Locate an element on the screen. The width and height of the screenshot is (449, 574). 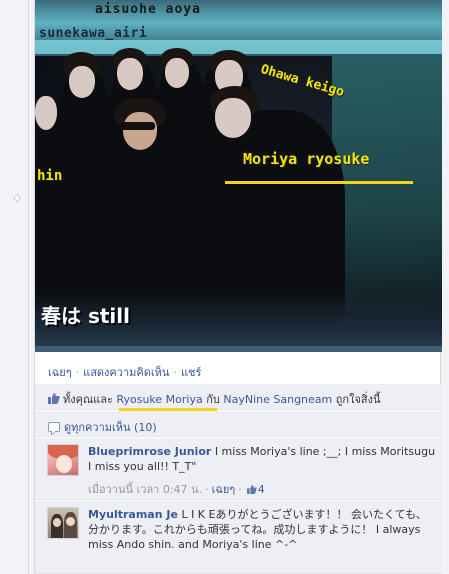
photo-subtitle: 春は still is located at coordinates (85, 316).